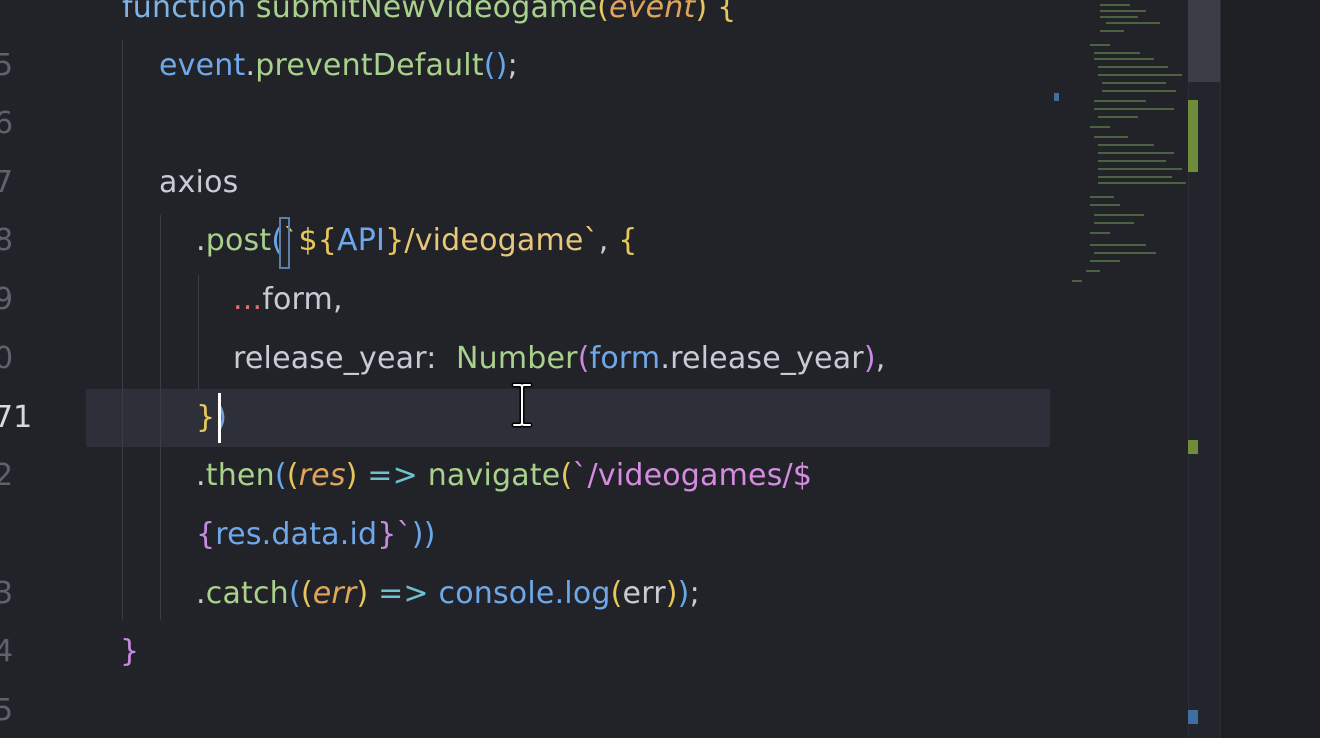 This screenshot has height=738, width=1320. What do you see at coordinates (43, 369) in the screenshot?
I see `line-number-gutter: 5 6 7 8 9 0 71 2 3 4 5` at bounding box center [43, 369].